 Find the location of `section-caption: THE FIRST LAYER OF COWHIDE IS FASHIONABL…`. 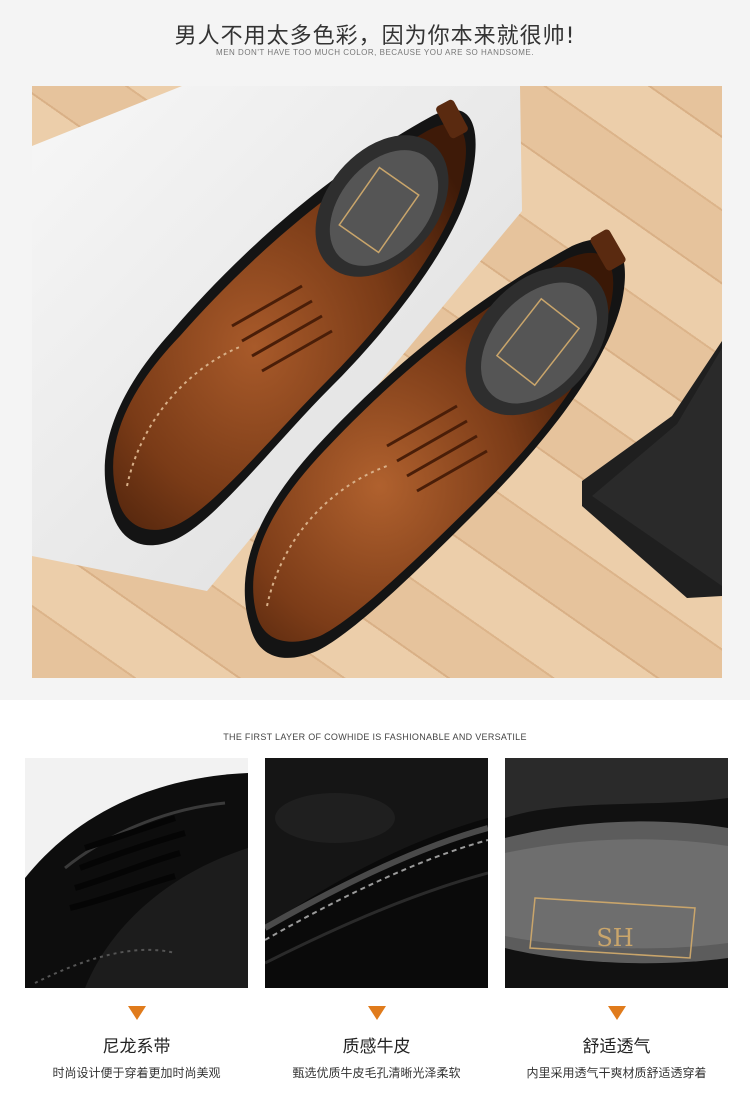

section-caption: THE FIRST LAYER OF COWHIDE IS FASHIONABL… is located at coordinates (375, 737).